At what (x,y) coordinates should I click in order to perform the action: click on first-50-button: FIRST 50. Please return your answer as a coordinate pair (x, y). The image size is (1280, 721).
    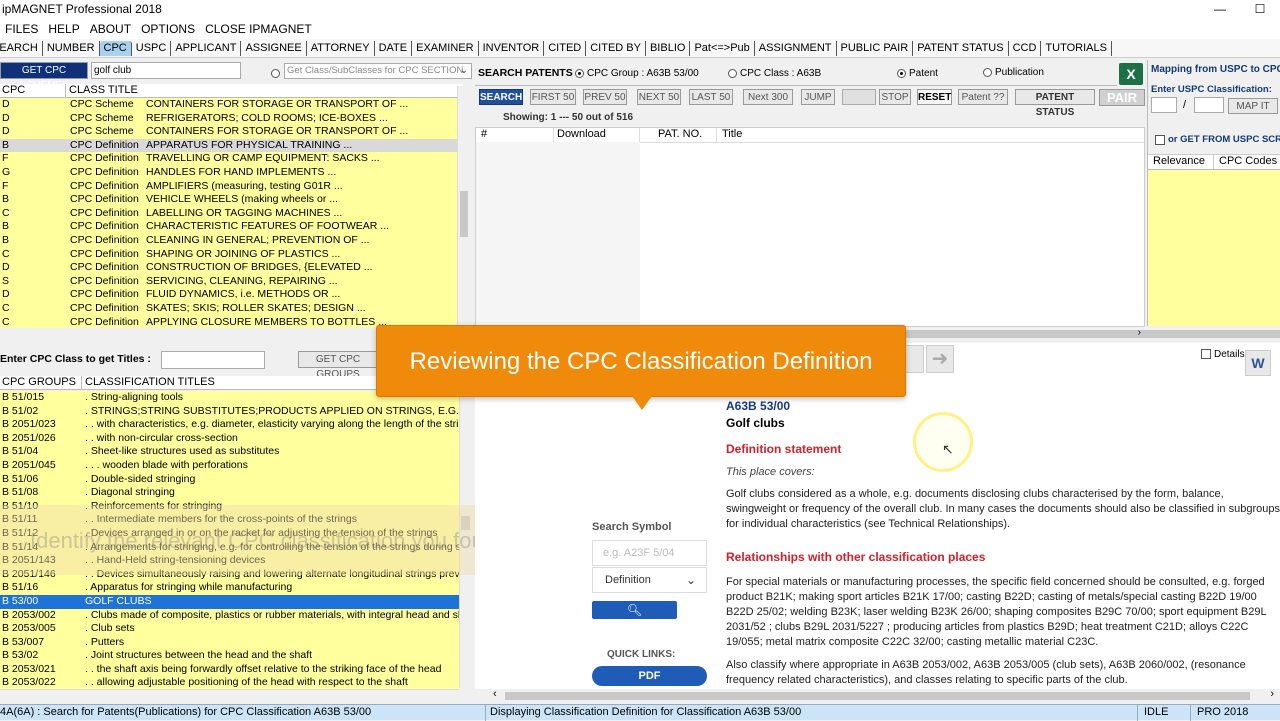
    Looking at the image, I should click on (553, 97).